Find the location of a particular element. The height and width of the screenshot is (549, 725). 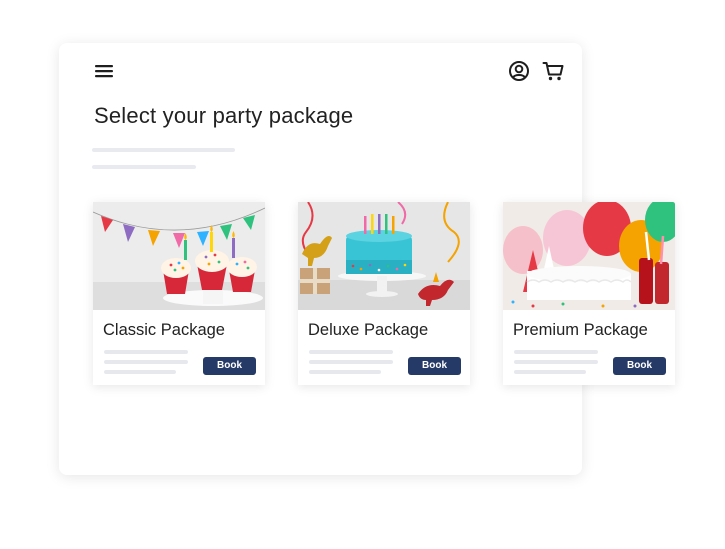

package-card-premium: Premium Package Book is located at coordinates (589, 293).